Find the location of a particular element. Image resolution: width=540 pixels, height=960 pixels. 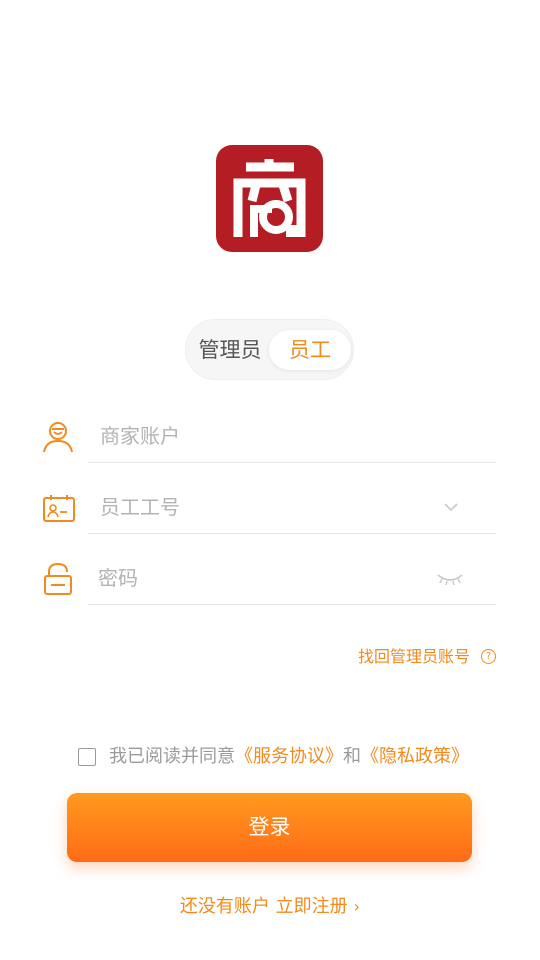

id-card-icon is located at coordinates (59, 508).